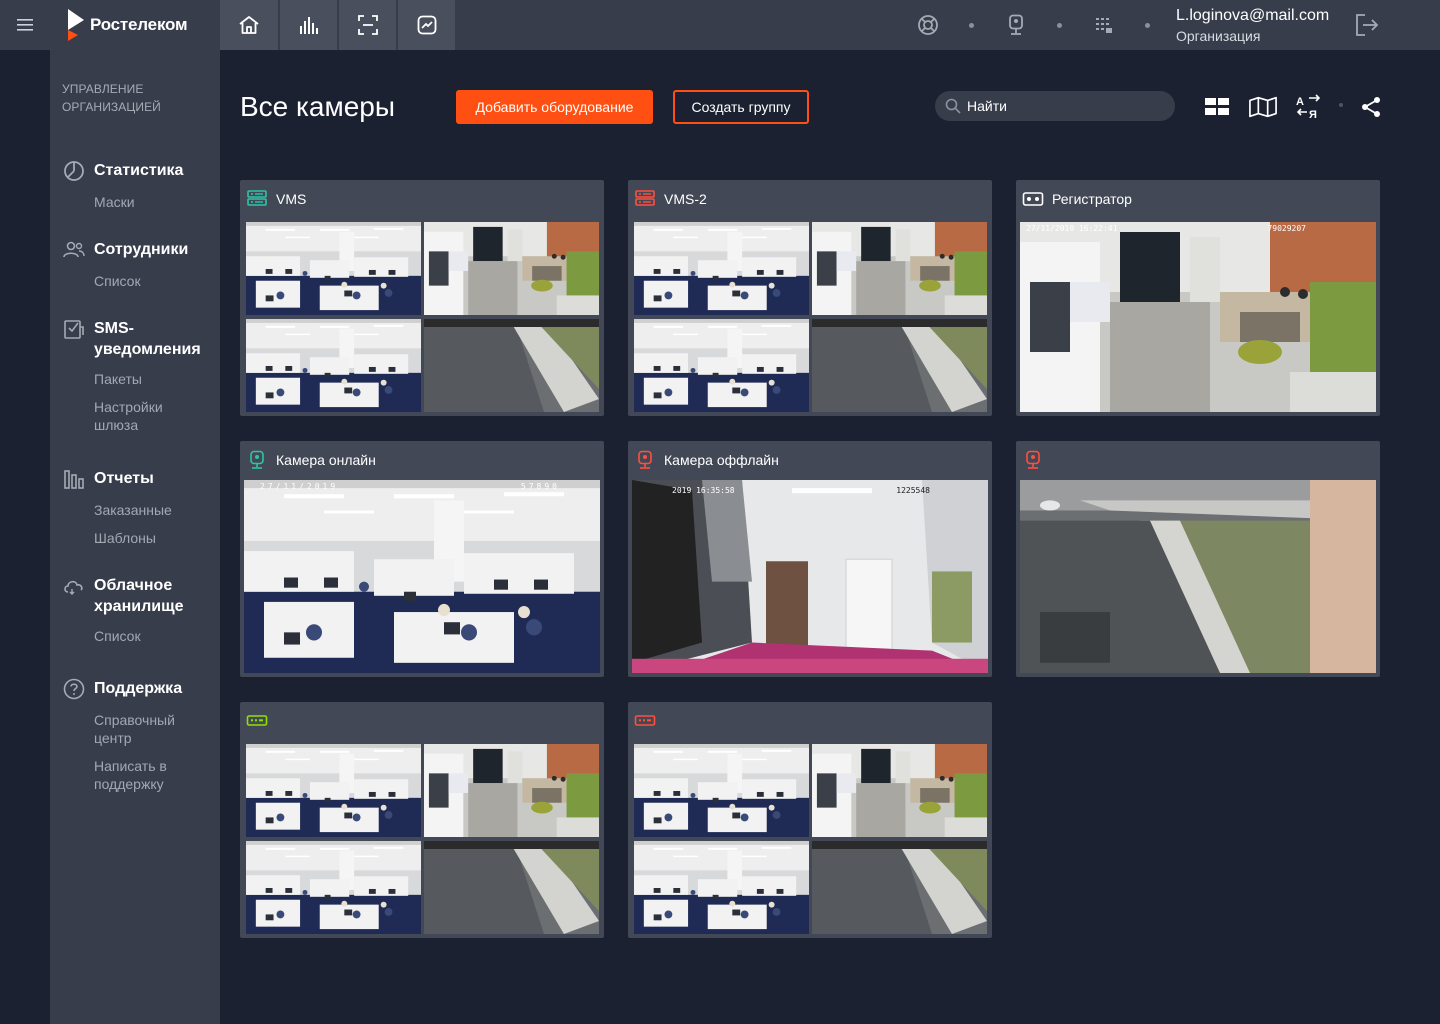 The image size is (1440, 1024). Describe the element at coordinates (153, 379) in the screenshot. I see `sidebar-subitem-packages: Пакеты` at that location.